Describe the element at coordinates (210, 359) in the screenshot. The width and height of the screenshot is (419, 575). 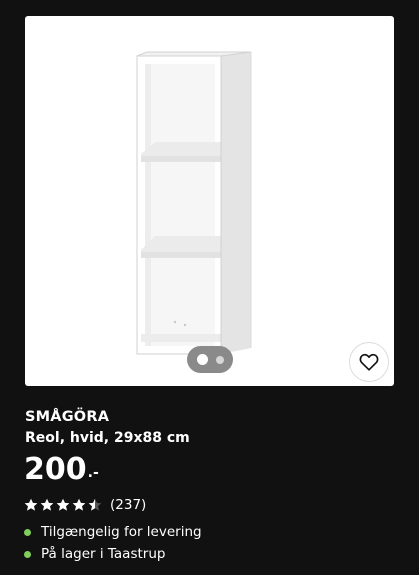
I see `image-carousel-indicator` at that location.